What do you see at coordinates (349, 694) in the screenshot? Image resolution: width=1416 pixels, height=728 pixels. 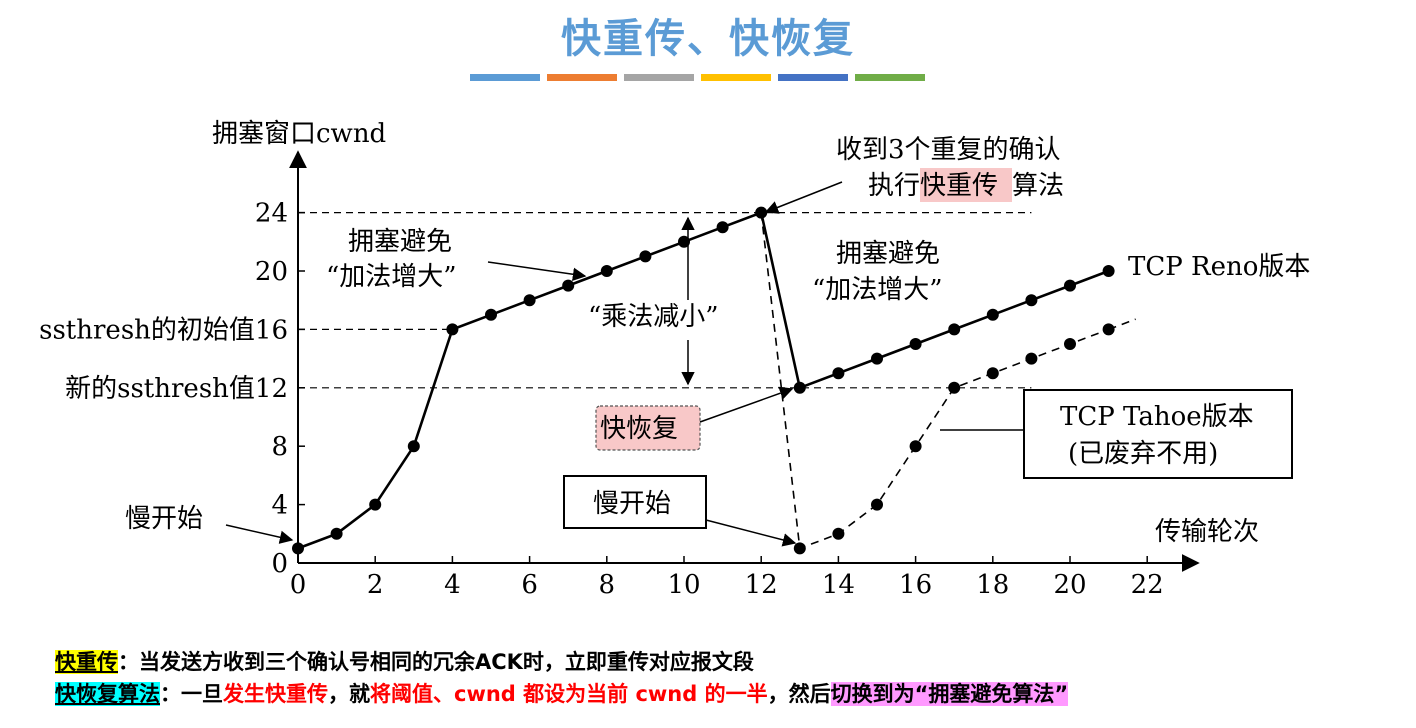 I see `note-part-c: ，就` at bounding box center [349, 694].